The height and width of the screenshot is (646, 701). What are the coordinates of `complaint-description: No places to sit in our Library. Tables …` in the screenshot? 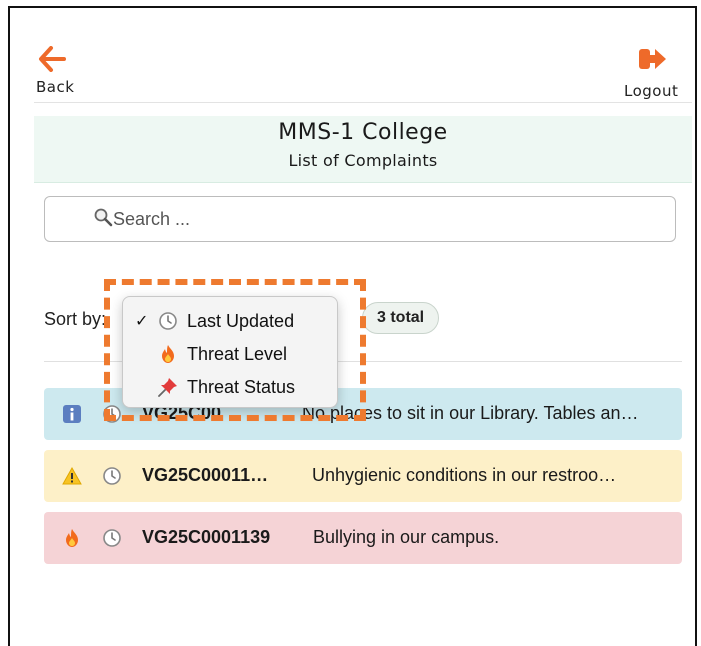 It's located at (470, 413).